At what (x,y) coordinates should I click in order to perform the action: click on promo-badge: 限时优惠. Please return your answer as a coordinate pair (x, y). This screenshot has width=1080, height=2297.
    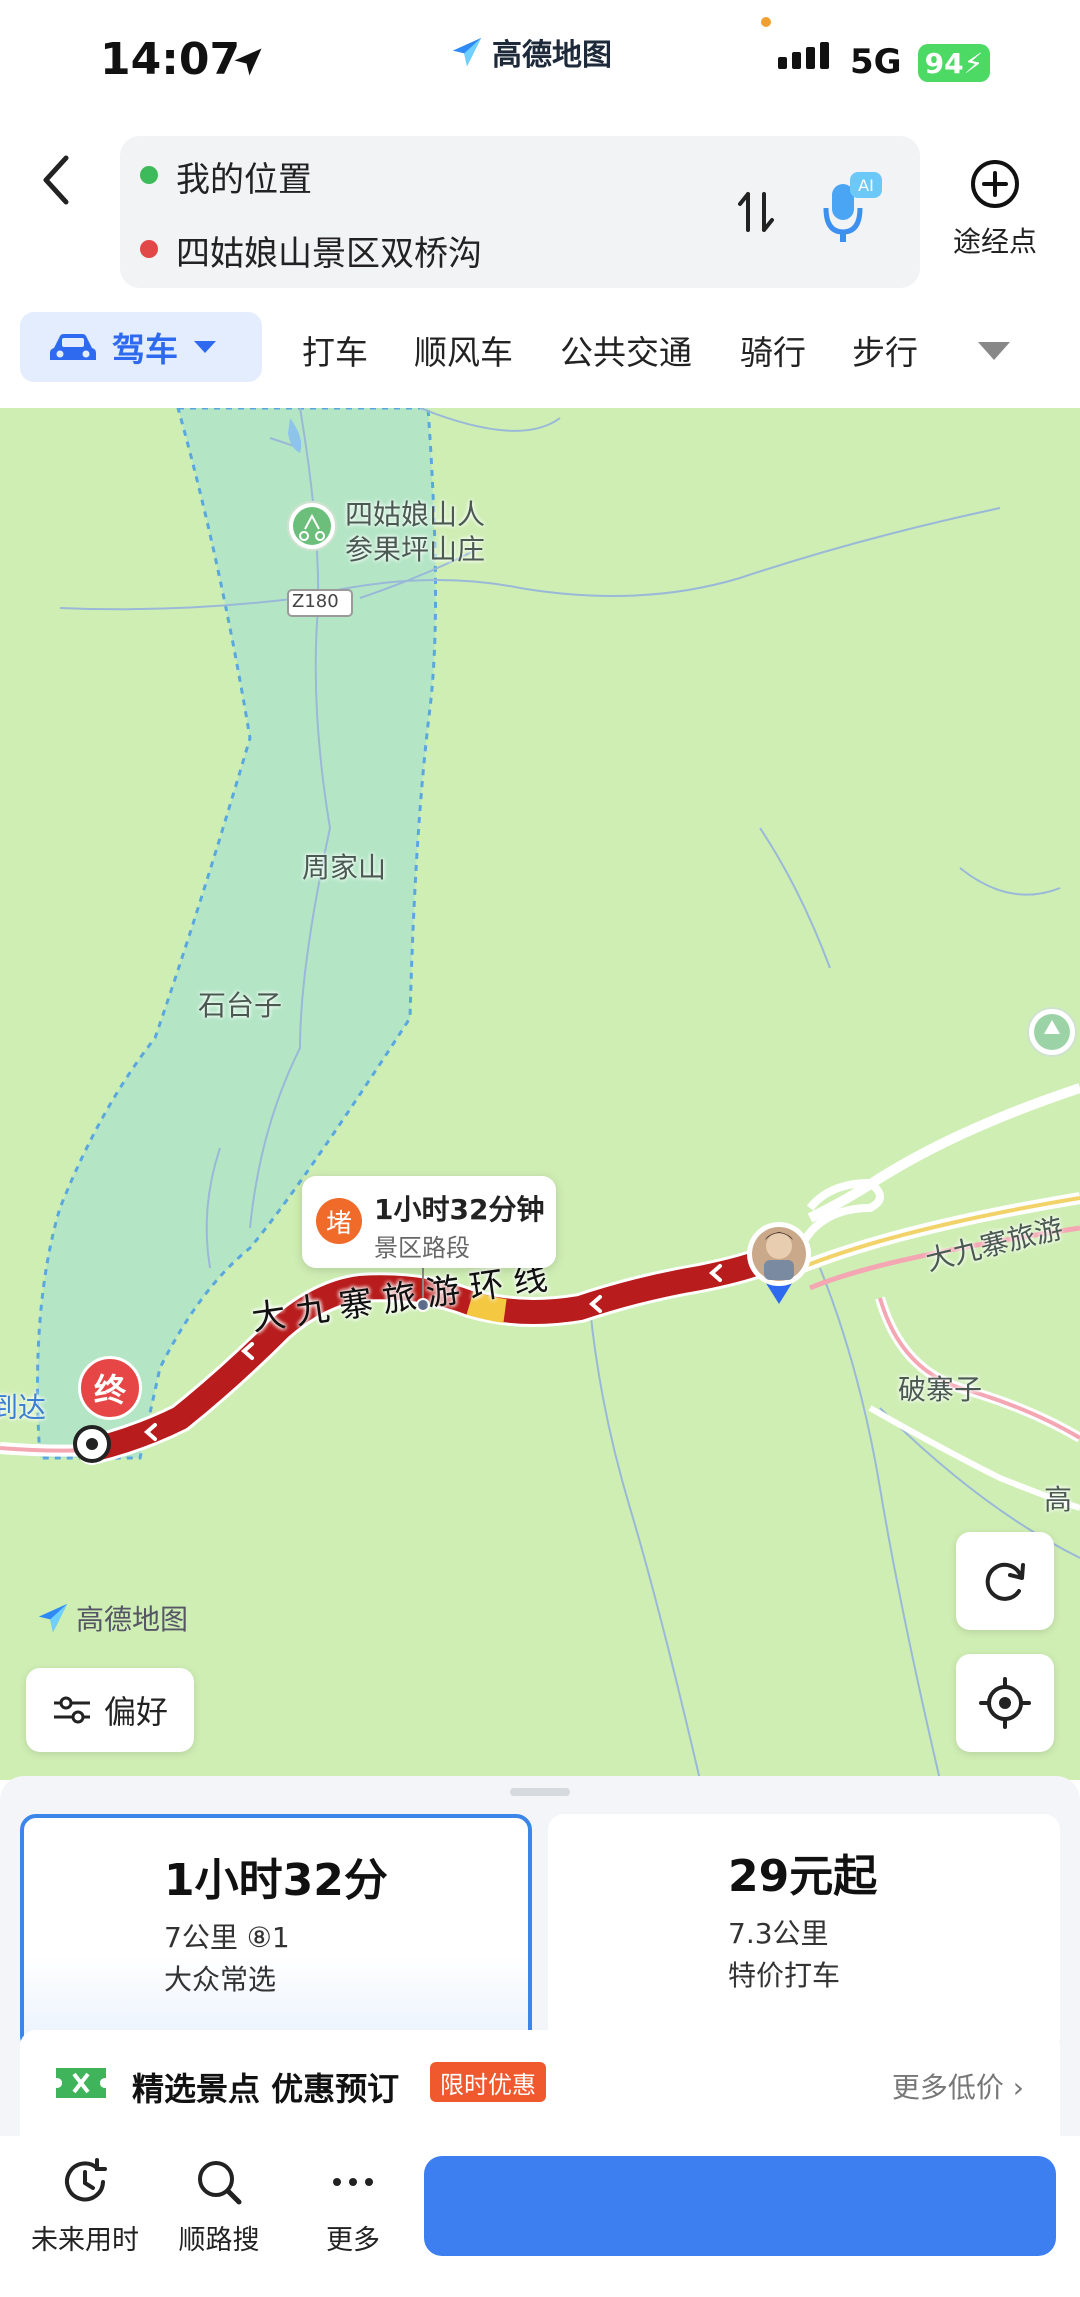
    Looking at the image, I should click on (488, 2082).